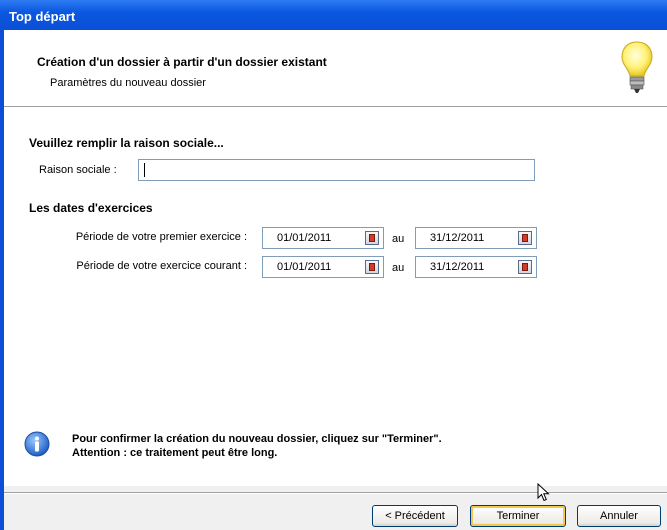 This screenshot has height=530, width=667. What do you see at coordinates (333, 15) in the screenshot?
I see `window-titlebar: Top départ` at bounding box center [333, 15].